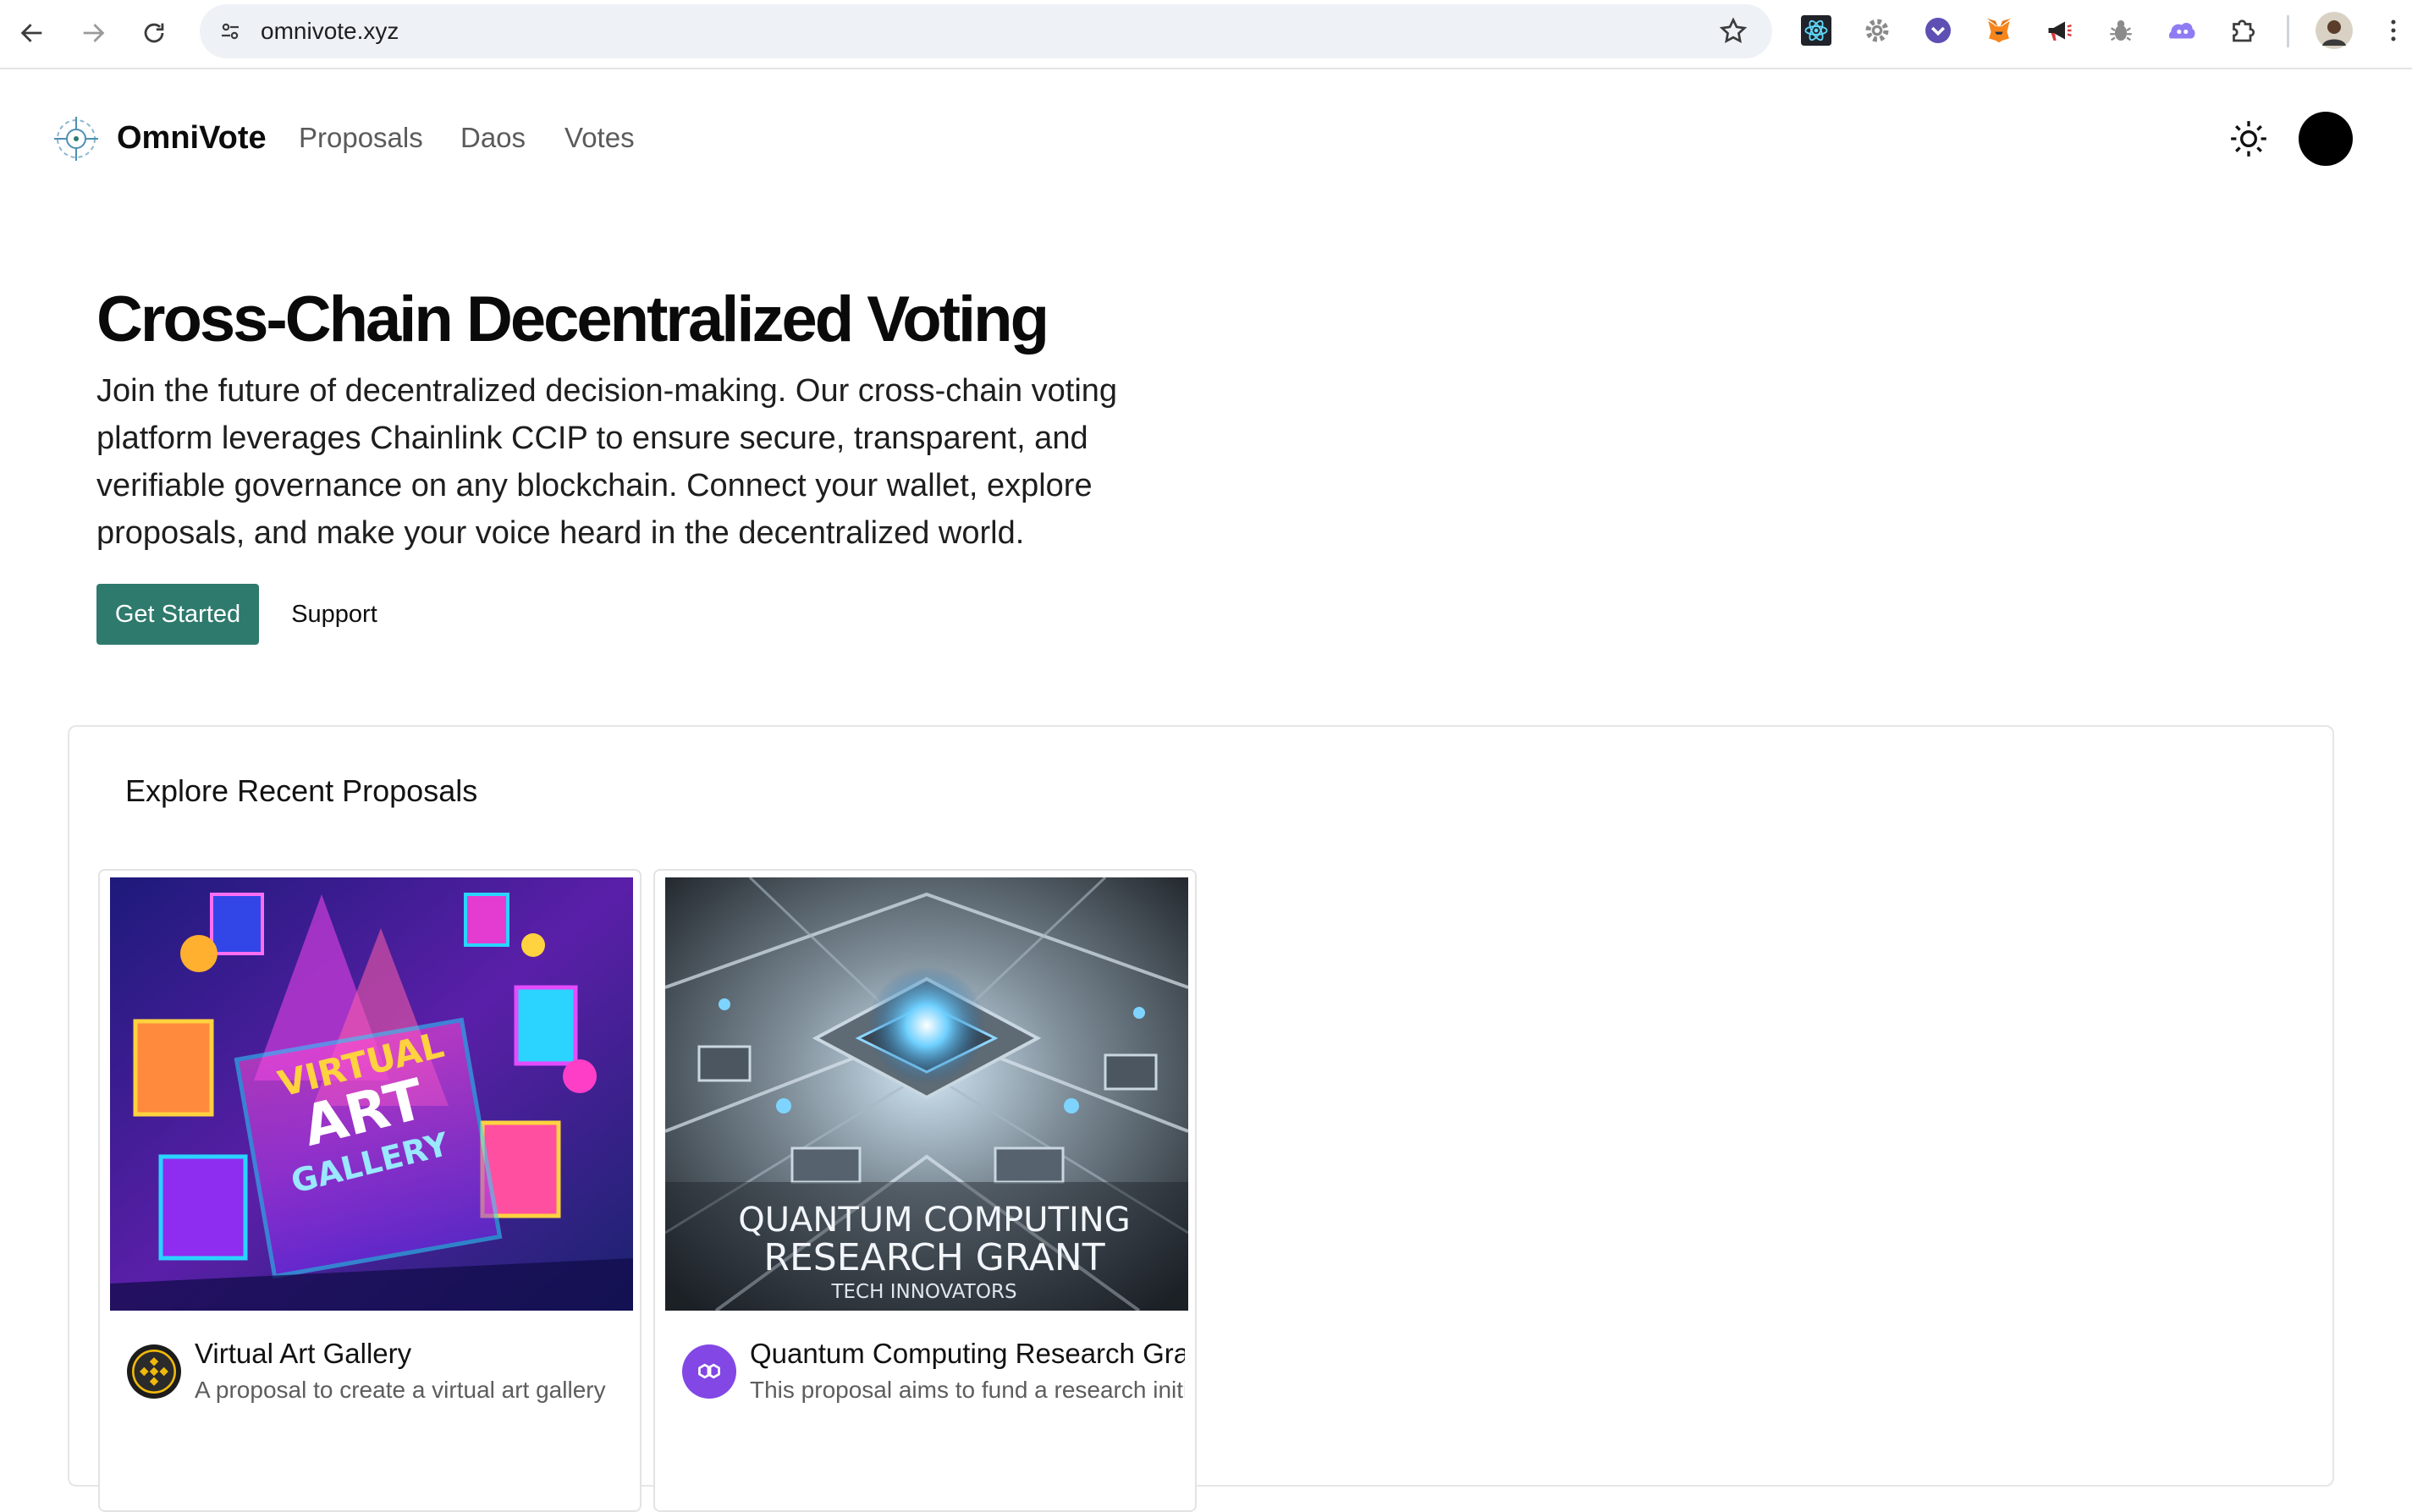 This screenshot has height=1512, width=2412. What do you see at coordinates (934, 1220) in the screenshot?
I see `image-text-quantum: QUANTUM COMPUTING` at bounding box center [934, 1220].